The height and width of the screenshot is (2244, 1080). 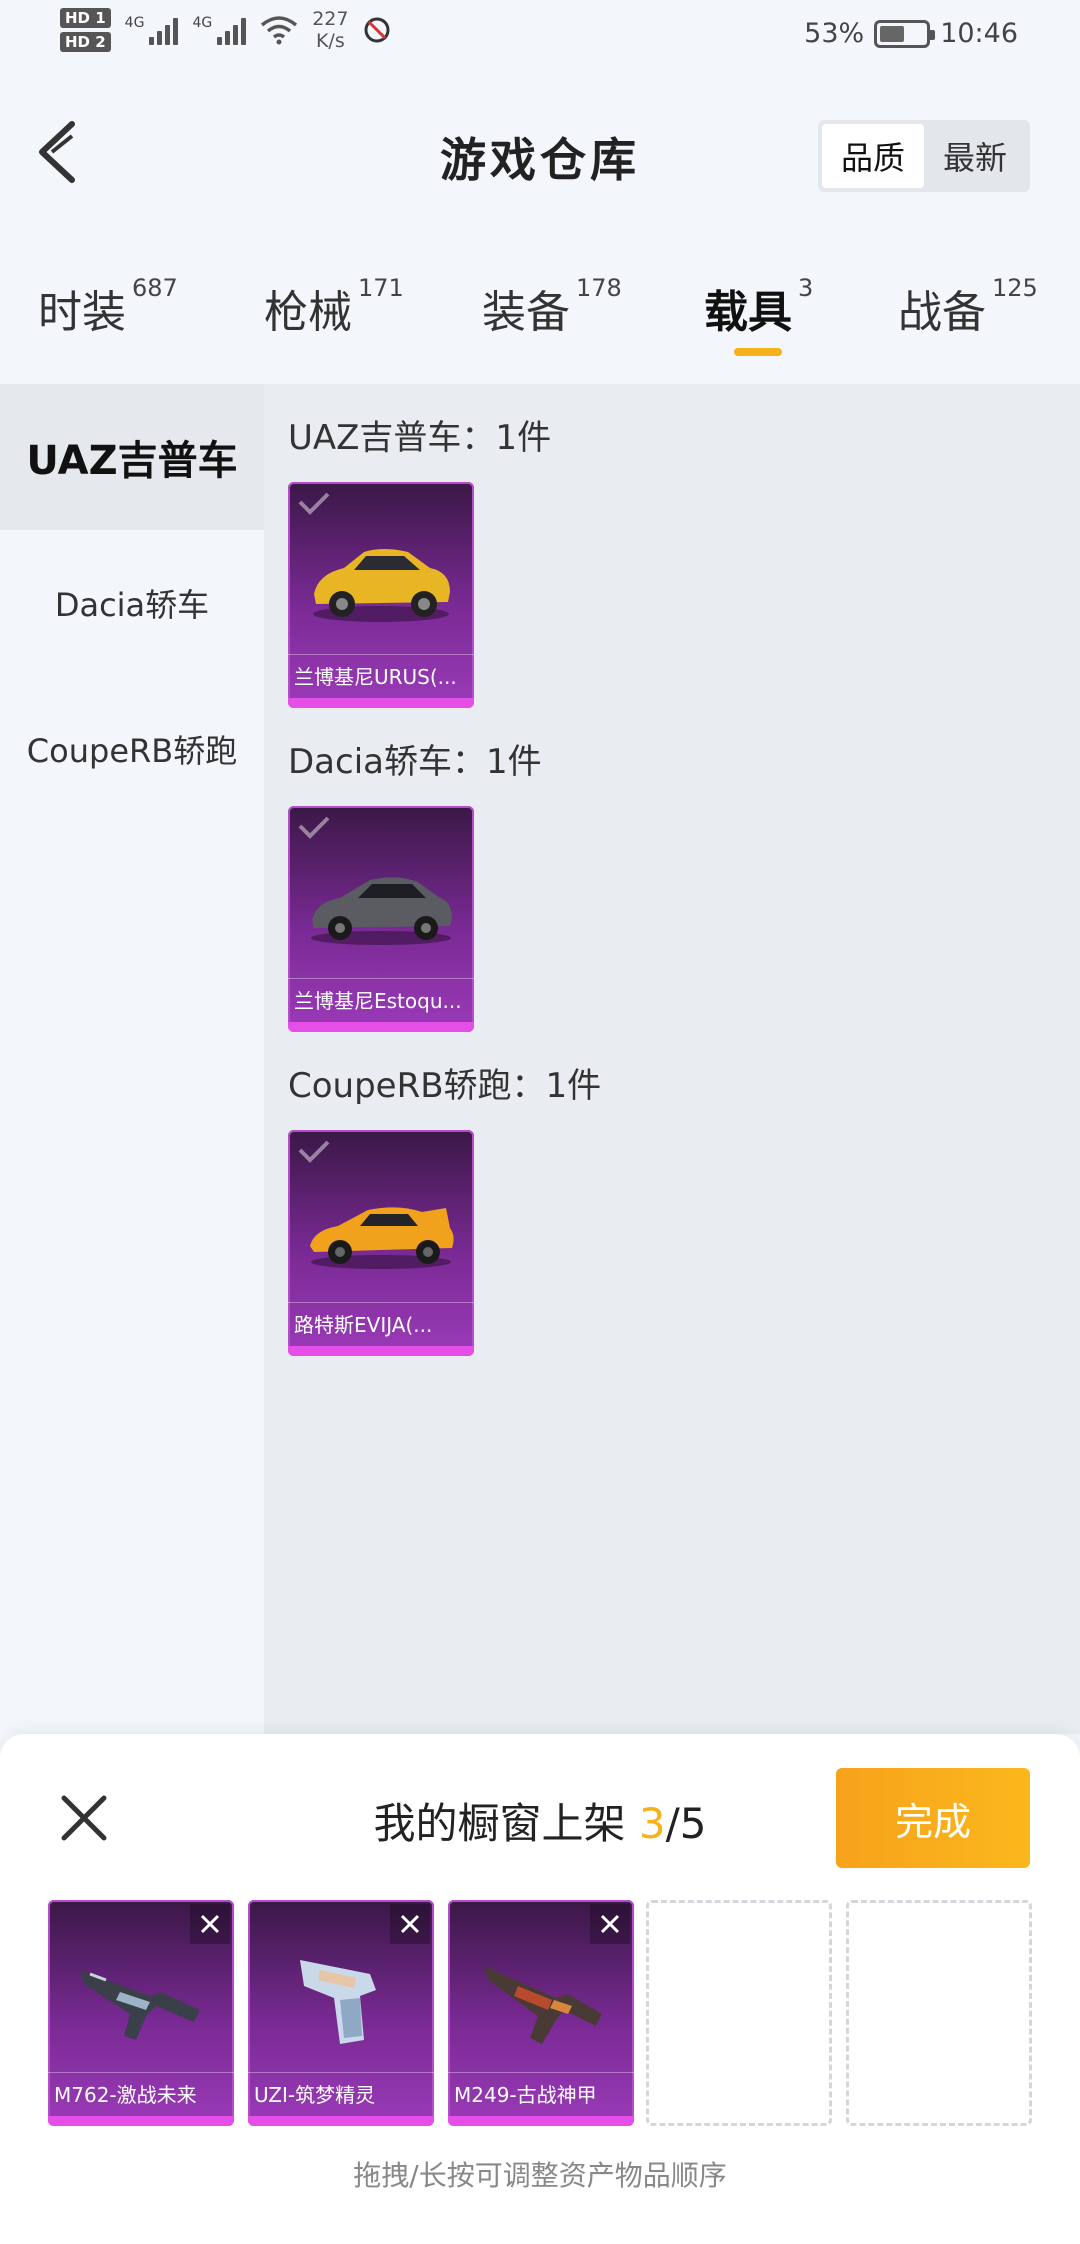 What do you see at coordinates (381, 288) in the screenshot?
I see `tab-count: 171` at bounding box center [381, 288].